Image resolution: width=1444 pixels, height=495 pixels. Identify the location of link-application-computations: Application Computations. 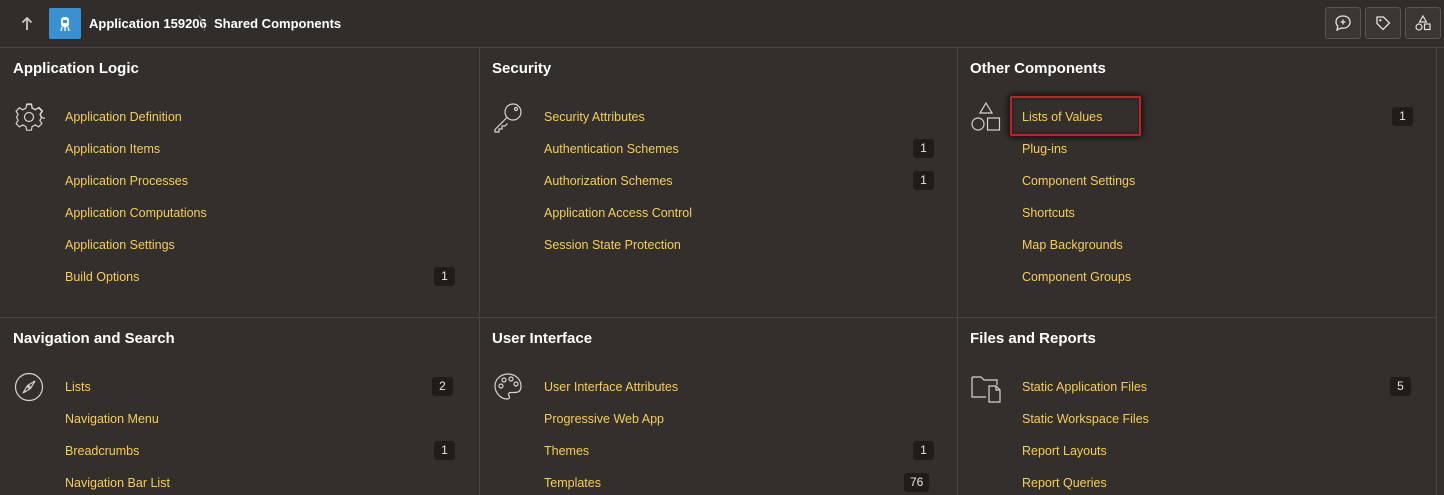
(136, 213).